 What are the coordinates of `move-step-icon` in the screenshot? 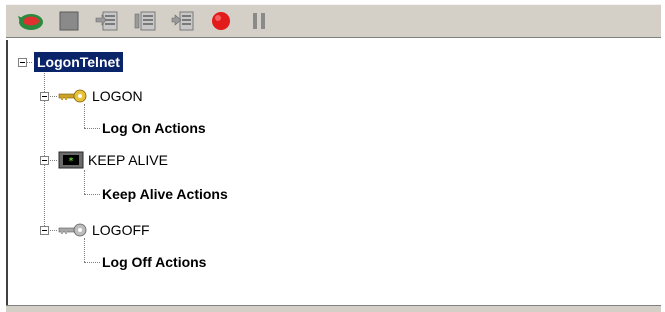 It's located at (182, 21).